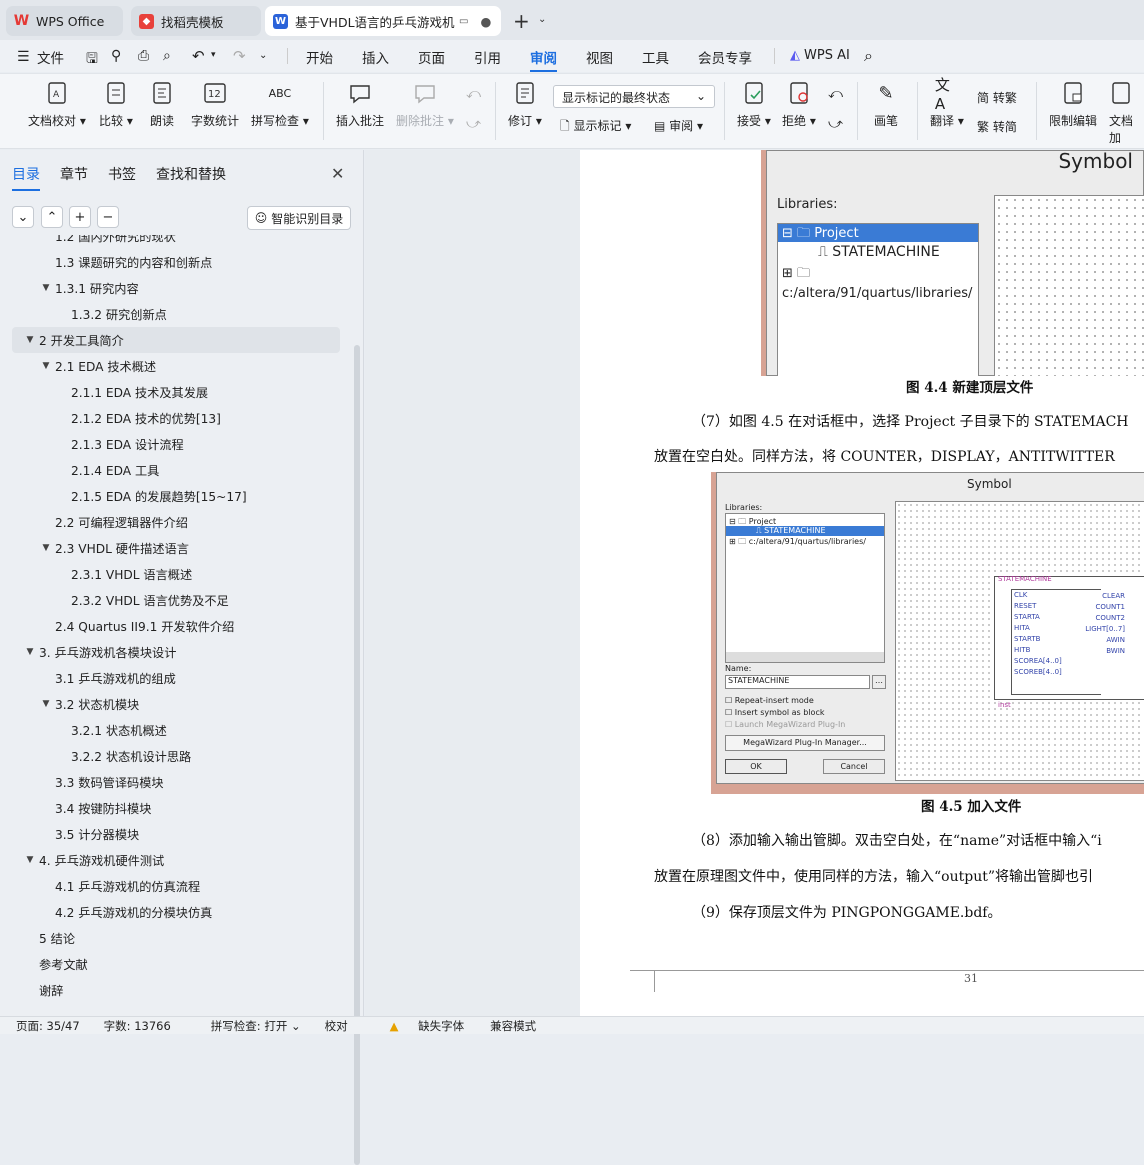  I want to click on close-icon: ✕, so click(337, 173).